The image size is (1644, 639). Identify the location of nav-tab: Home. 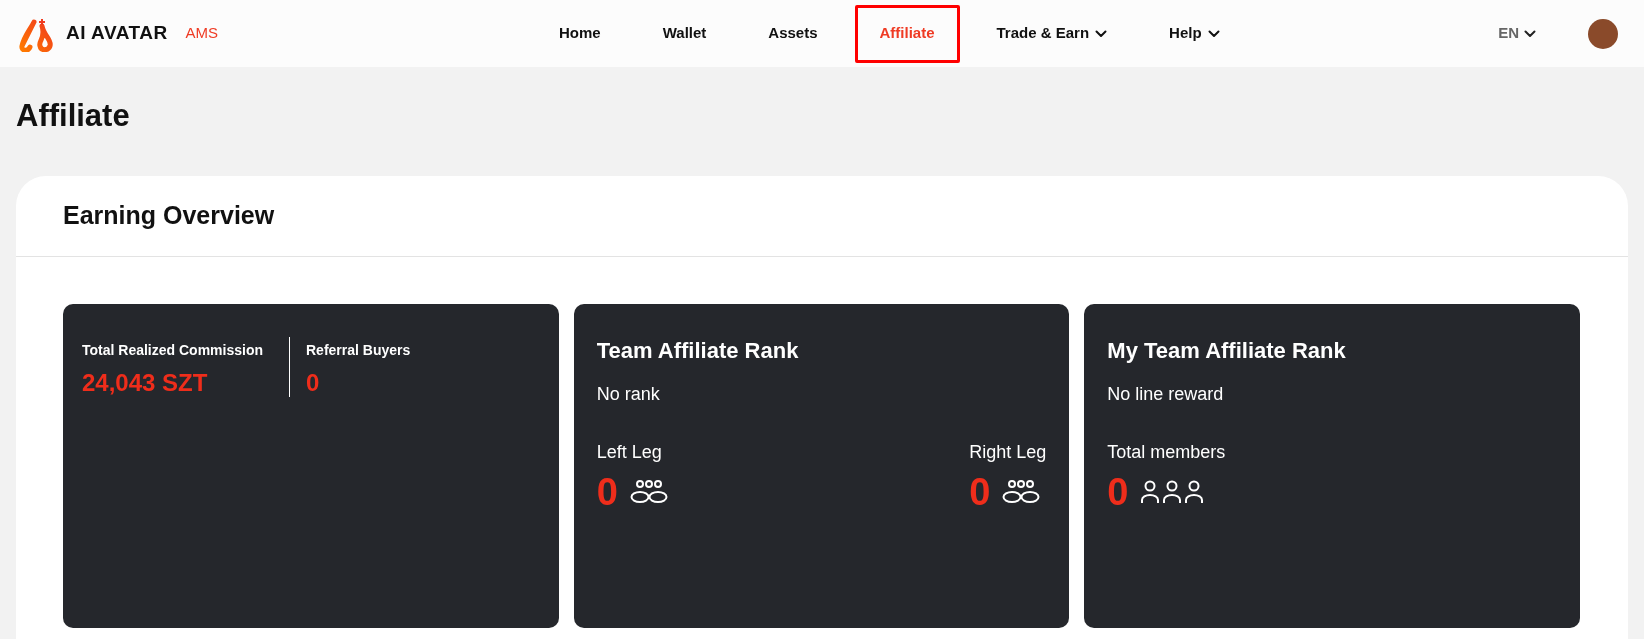
(580, 33).